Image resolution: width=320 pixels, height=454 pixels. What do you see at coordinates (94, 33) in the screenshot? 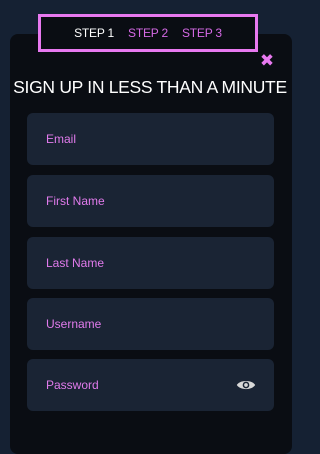
I see `step-1-tab: STEP 1` at bounding box center [94, 33].